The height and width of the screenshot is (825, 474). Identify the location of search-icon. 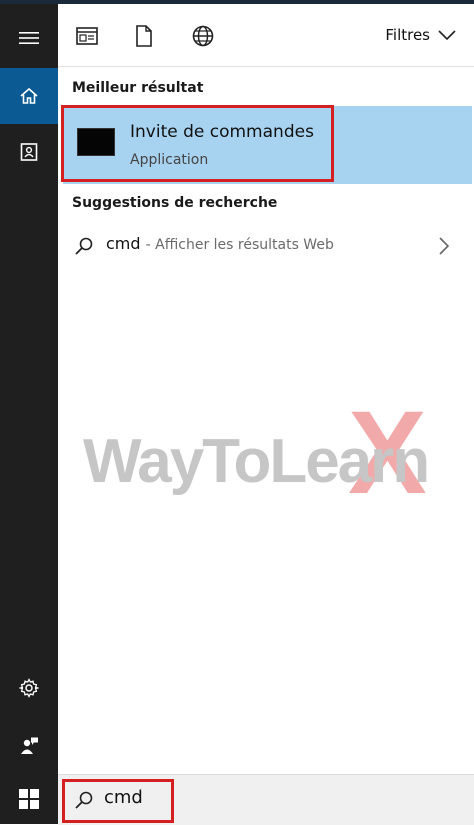
(84, 246).